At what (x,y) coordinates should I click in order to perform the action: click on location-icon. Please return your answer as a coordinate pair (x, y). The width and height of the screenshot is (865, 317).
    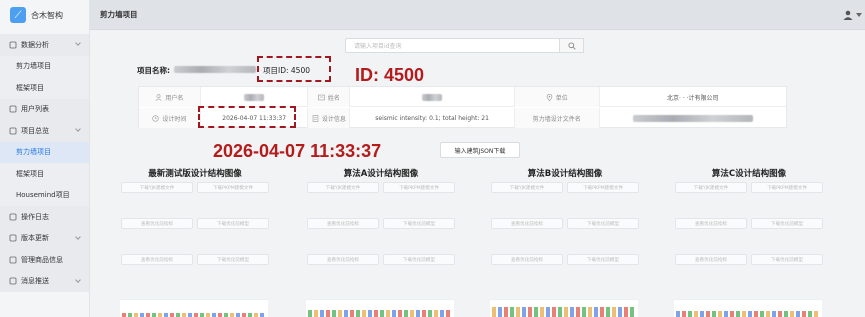
    Looking at the image, I should click on (549, 97).